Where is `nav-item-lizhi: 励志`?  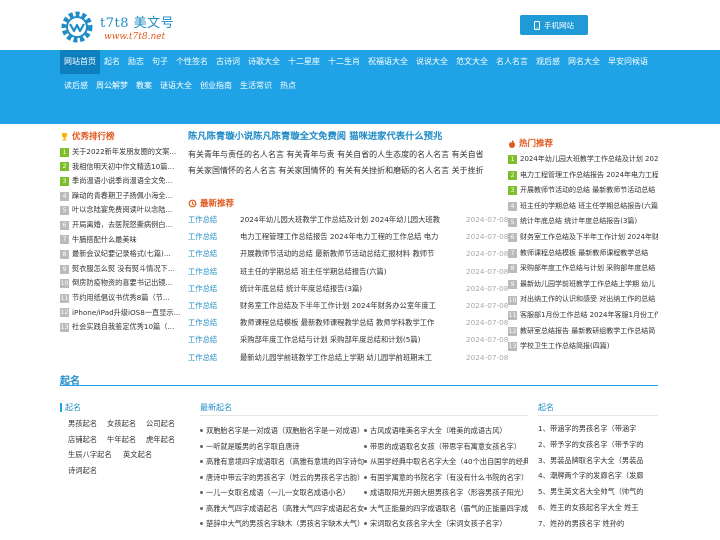
nav-item-lizhi: 励志 is located at coordinates (136, 62).